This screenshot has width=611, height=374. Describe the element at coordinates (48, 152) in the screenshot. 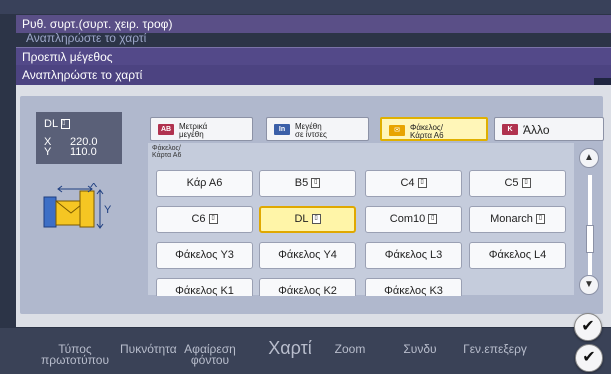

I see `y-label: Y` at that location.